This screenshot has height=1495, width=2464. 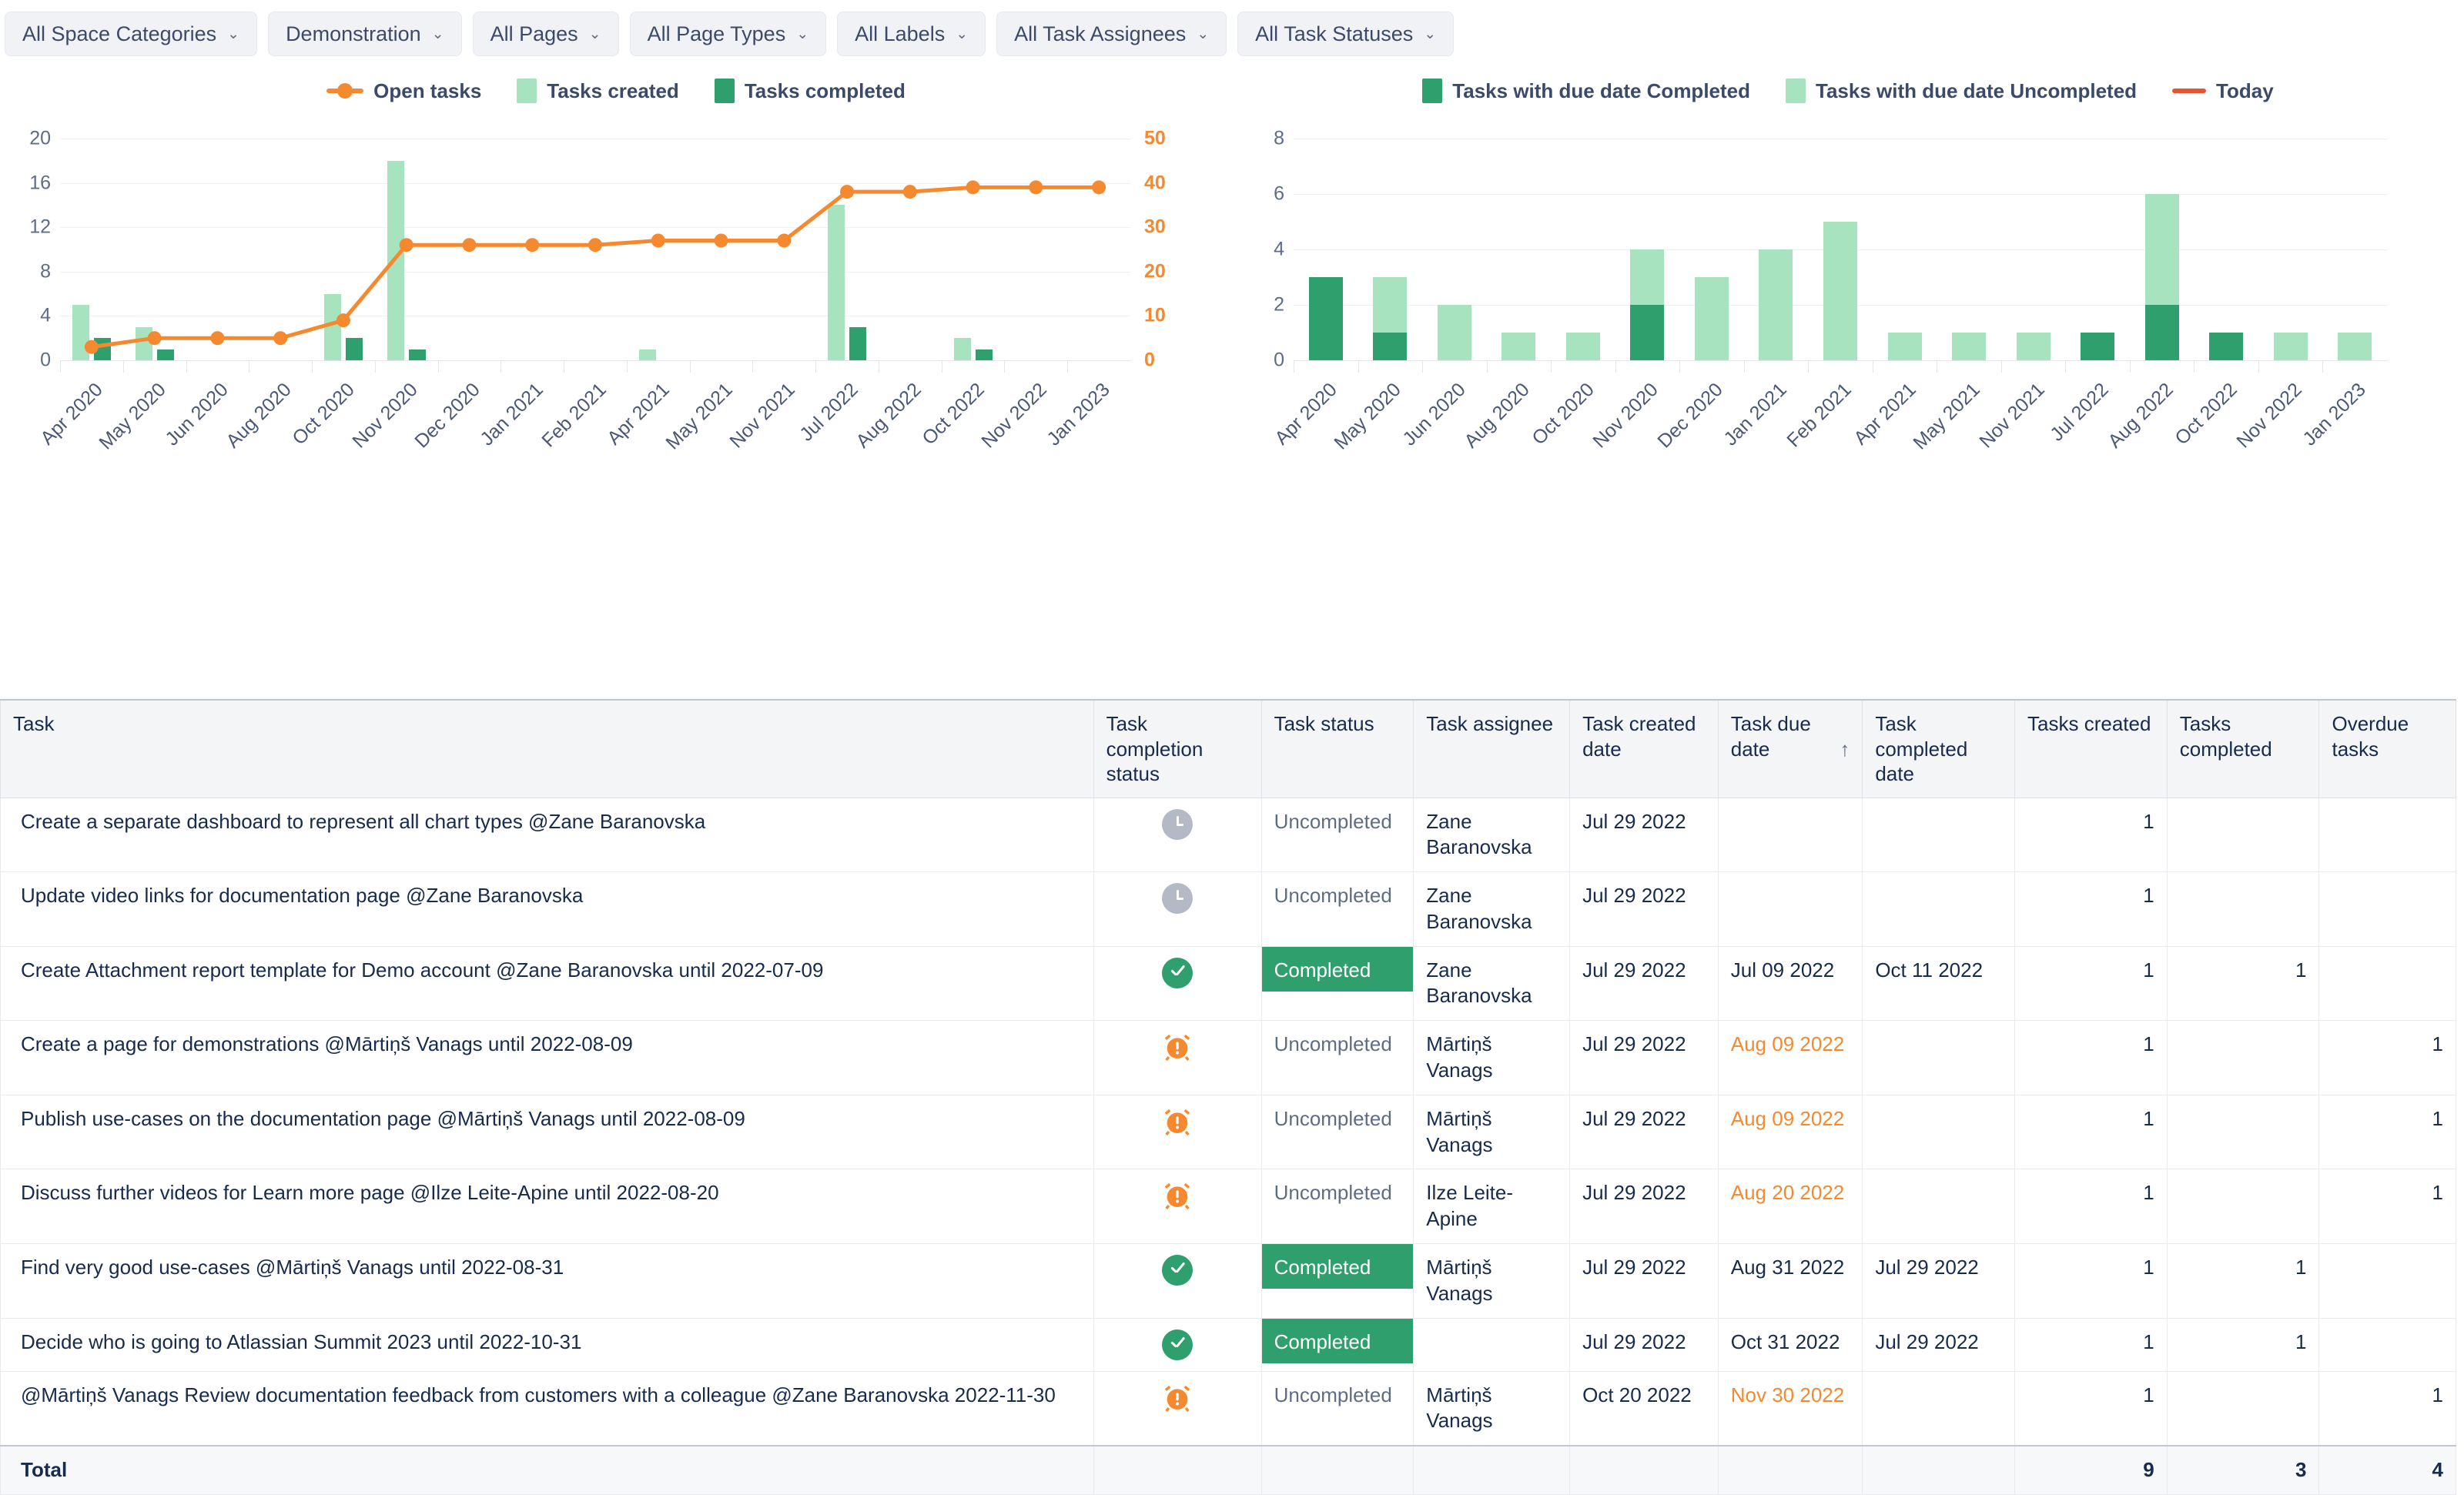 I want to click on col-header-label: Task assignee, so click(x=1490, y=723).